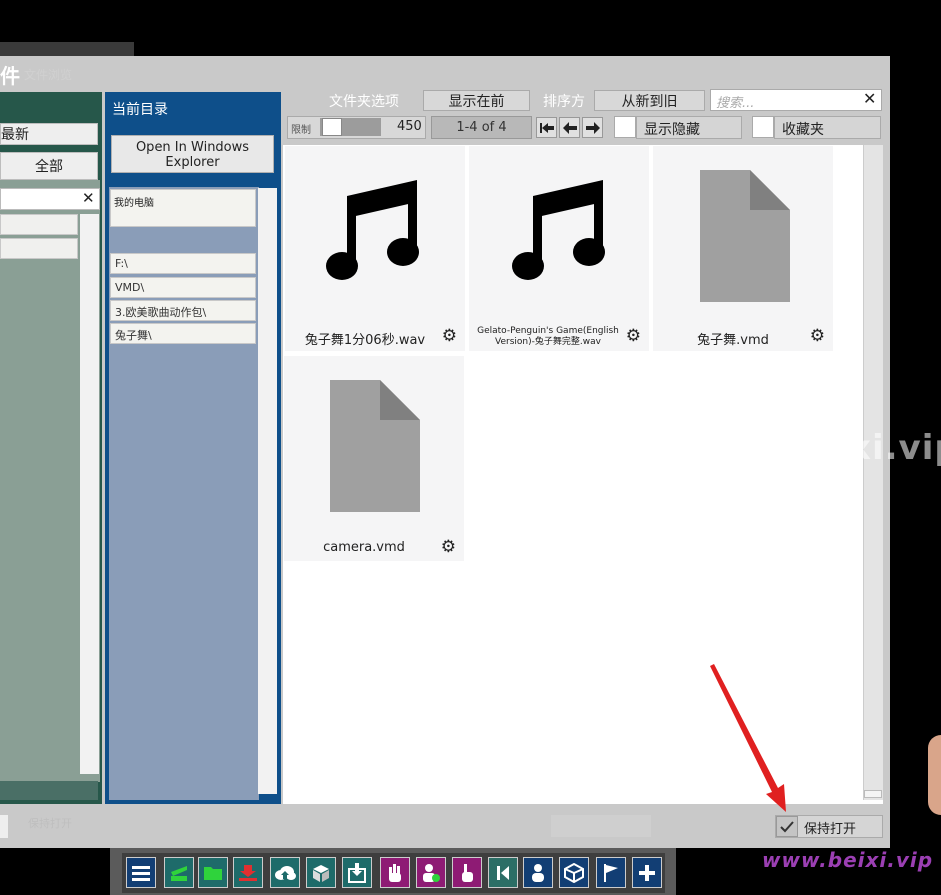  Describe the element at coordinates (364, 547) in the screenshot. I see `file-name: camera.vmd` at that location.